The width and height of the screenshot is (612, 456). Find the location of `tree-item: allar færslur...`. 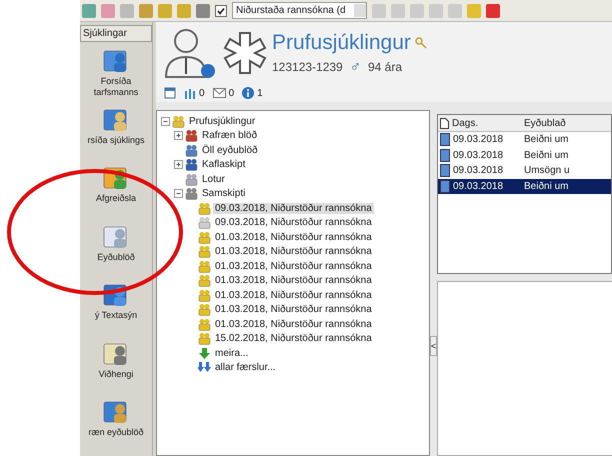

tree-item: allar færslur... is located at coordinates (245, 368).